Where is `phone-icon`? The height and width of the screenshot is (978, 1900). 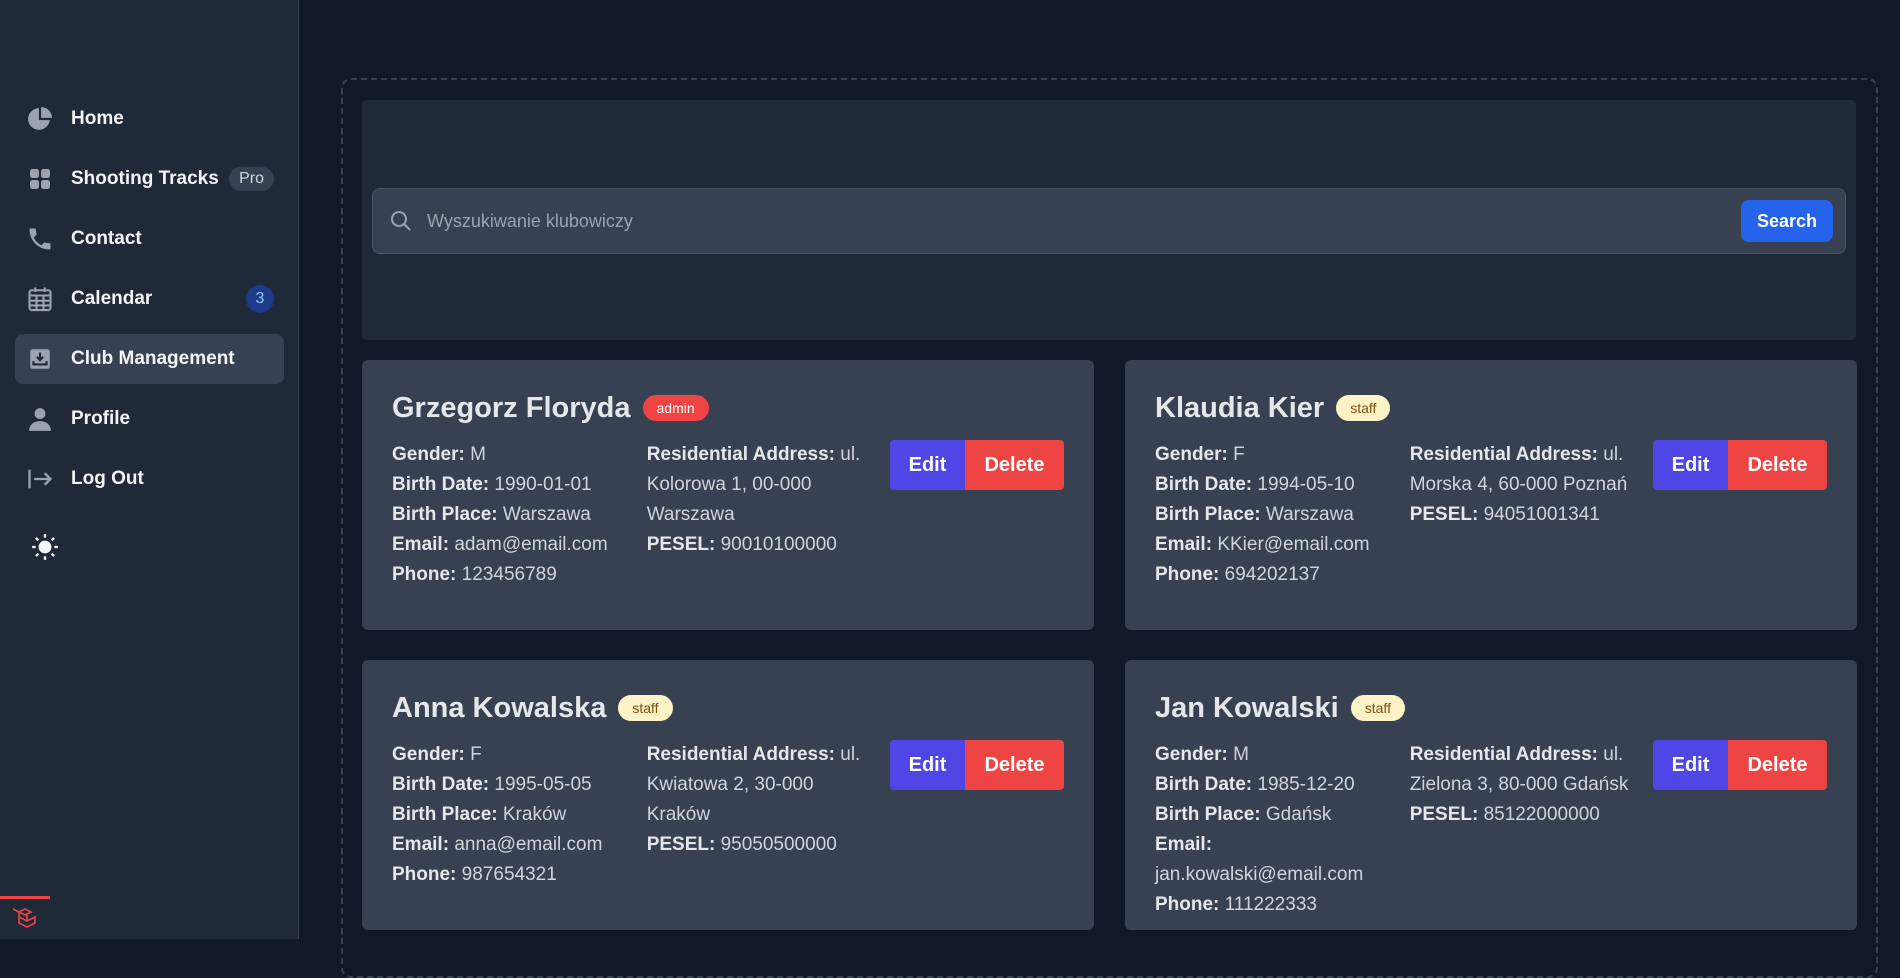 phone-icon is located at coordinates (40, 239).